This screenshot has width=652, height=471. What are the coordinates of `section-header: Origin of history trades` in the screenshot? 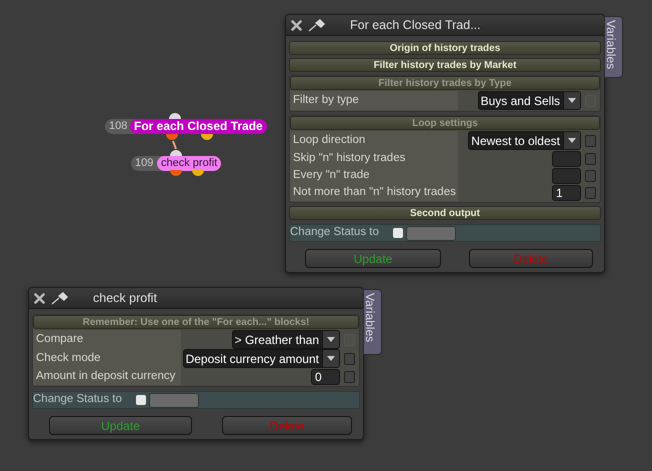 It's located at (445, 48).